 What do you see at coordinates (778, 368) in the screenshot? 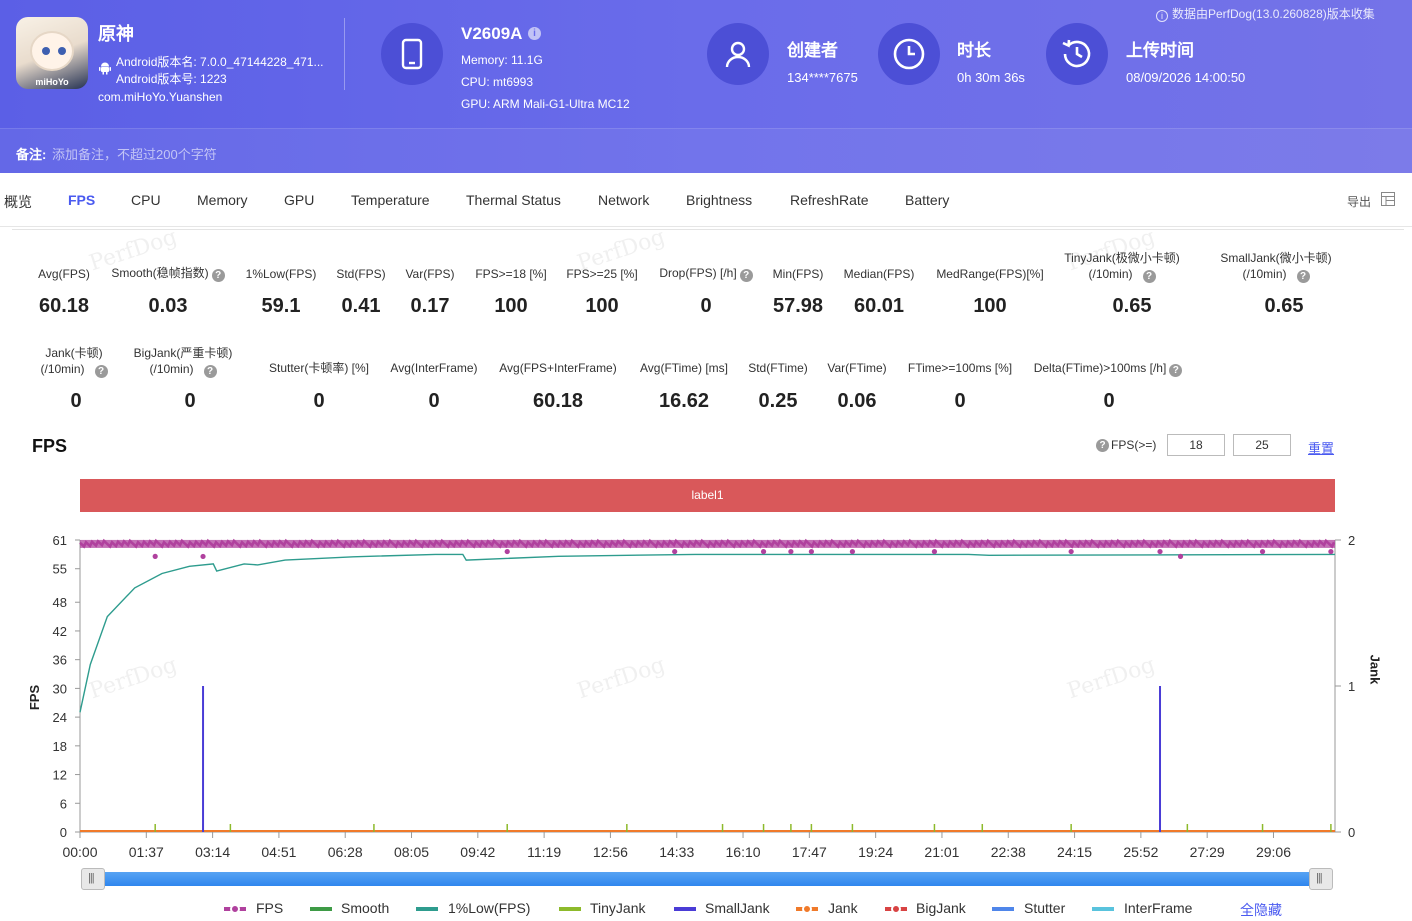
I see `metric-label: Std(FTime)` at bounding box center [778, 368].